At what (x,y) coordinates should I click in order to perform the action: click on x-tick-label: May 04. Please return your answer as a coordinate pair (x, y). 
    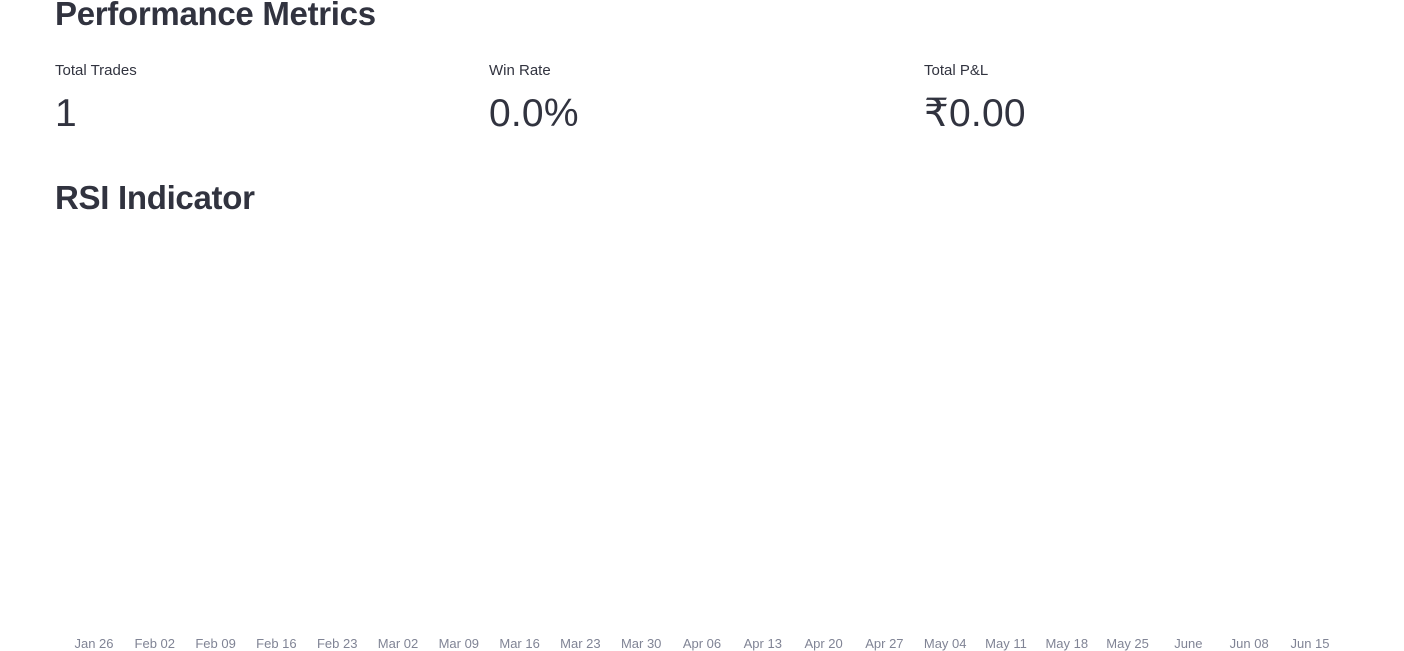
    Looking at the image, I should click on (945, 643).